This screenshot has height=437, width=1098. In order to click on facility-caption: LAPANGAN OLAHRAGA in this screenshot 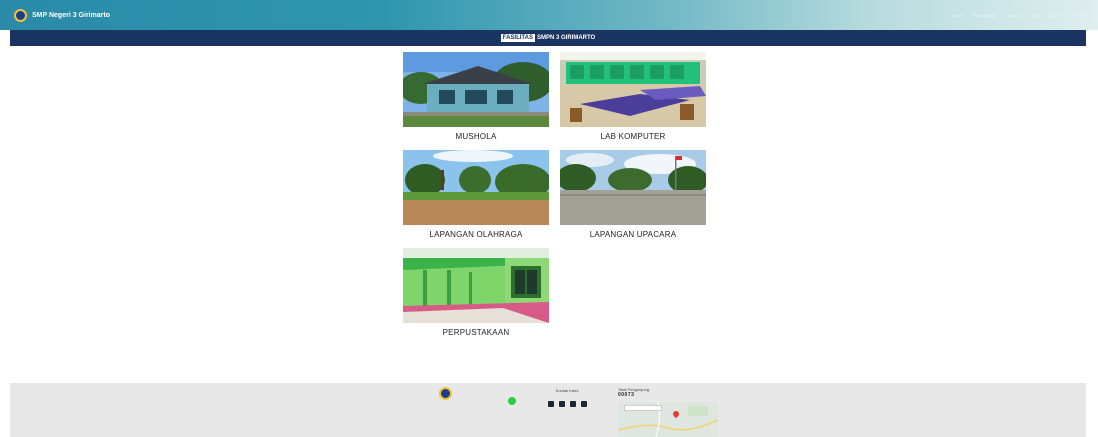, I will do `click(476, 234)`.